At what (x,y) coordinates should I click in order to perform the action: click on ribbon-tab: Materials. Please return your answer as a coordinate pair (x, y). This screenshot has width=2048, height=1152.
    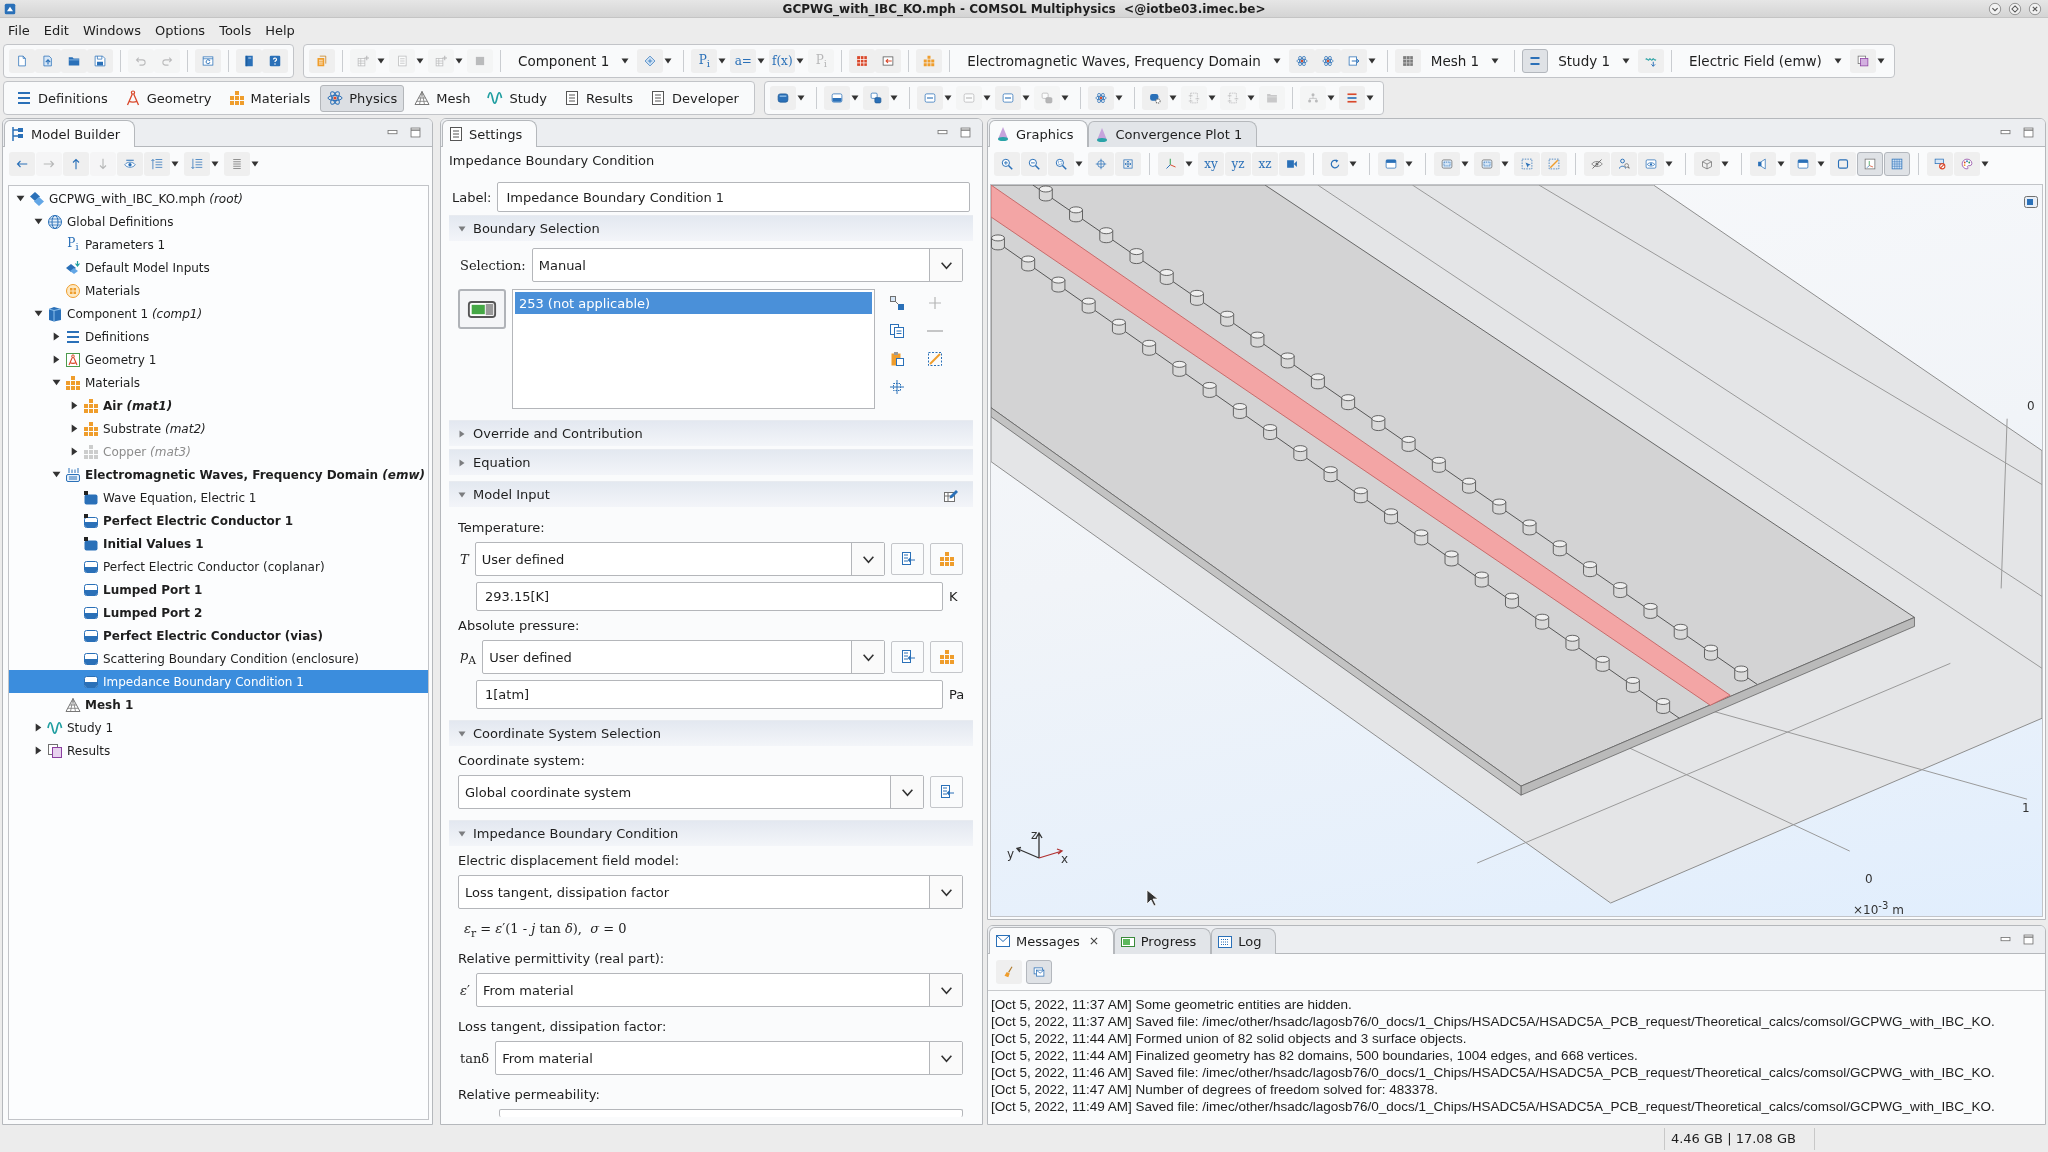
    Looking at the image, I should click on (269, 98).